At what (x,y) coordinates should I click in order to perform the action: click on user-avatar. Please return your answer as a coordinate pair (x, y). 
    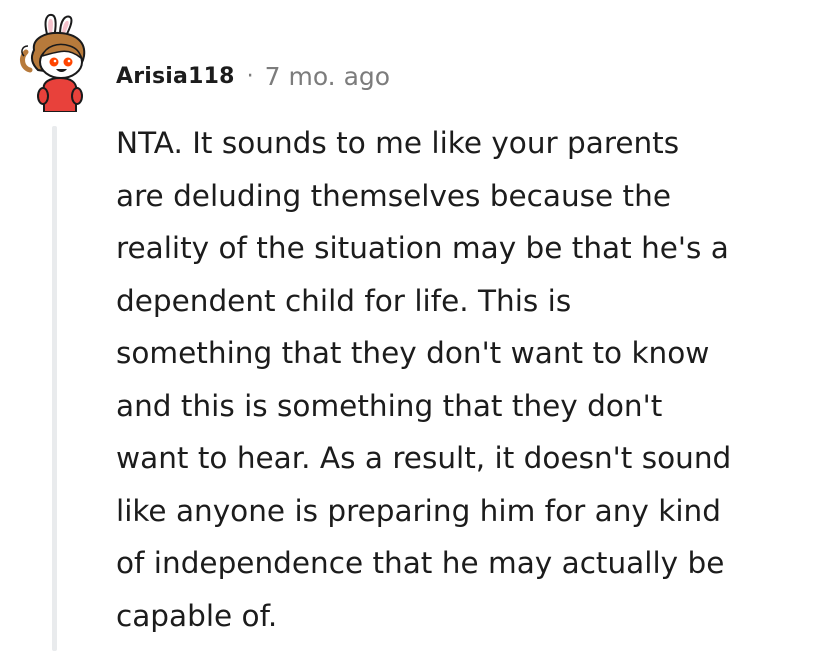
    Looking at the image, I should click on (62, 62).